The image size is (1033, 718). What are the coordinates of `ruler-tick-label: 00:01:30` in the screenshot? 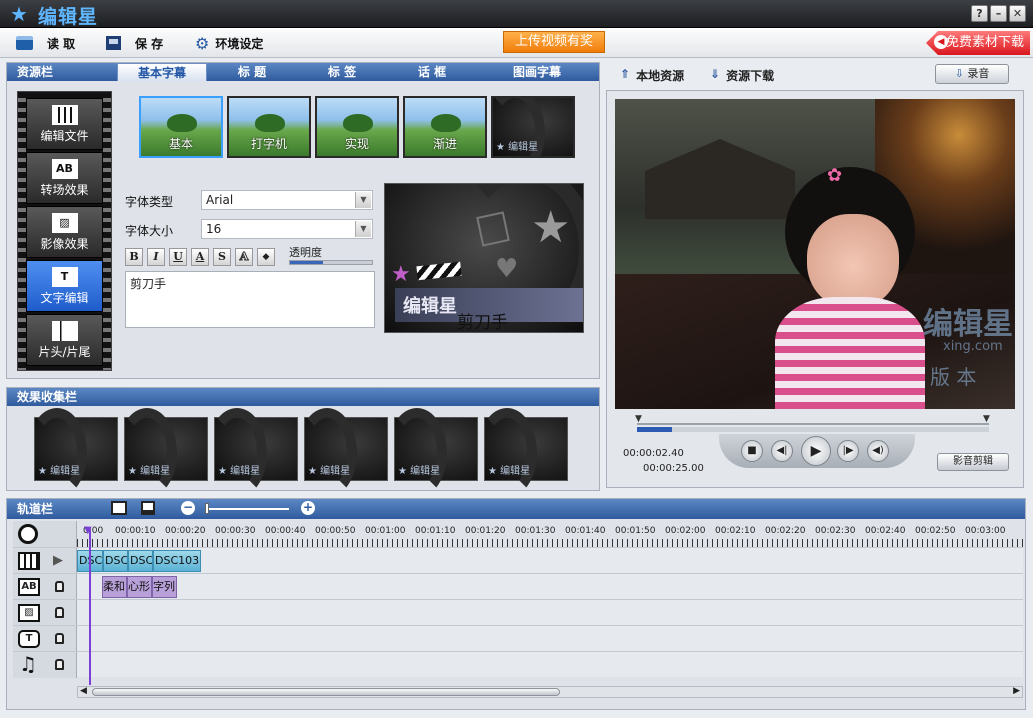 It's located at (535, 531).